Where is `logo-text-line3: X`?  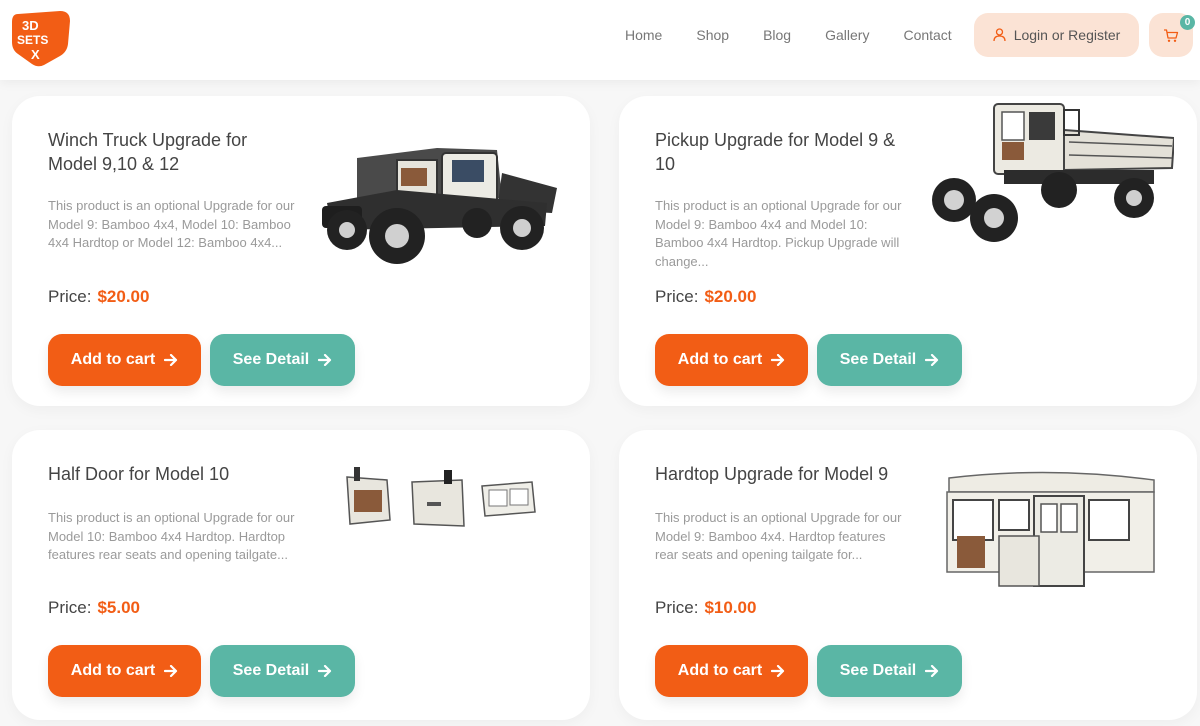
logo-text-line3: X is located at coordinates (35, 54).